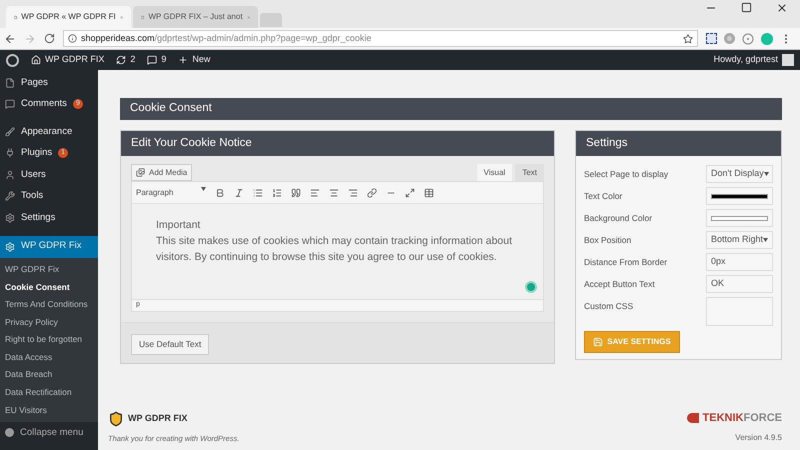 The height and width of the screenshot is (450, 800). Describe the element at coordinates (163, 60) in the screenshot. I see `comments-count: 9` at that location.